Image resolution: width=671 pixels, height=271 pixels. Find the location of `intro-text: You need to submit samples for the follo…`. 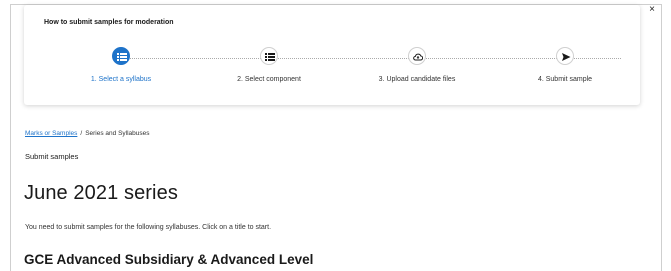

intro-text: You need to submit samples for the follo… is located at coordinates (148, 227).